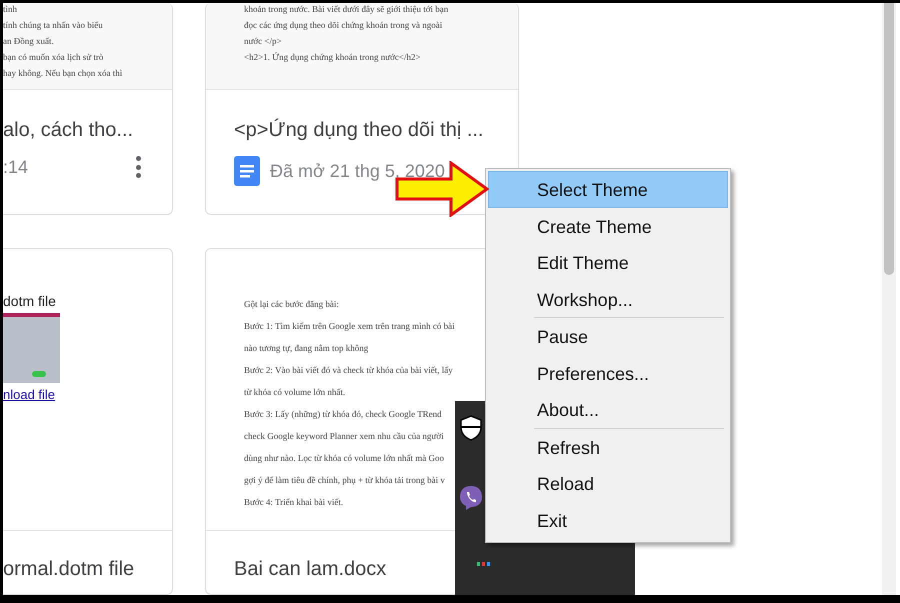 The height and width of the screenshot is (603, 900). I want to click on preview-text: hay không. Nếu bạn chọn xóa thì, so click(62, 73).